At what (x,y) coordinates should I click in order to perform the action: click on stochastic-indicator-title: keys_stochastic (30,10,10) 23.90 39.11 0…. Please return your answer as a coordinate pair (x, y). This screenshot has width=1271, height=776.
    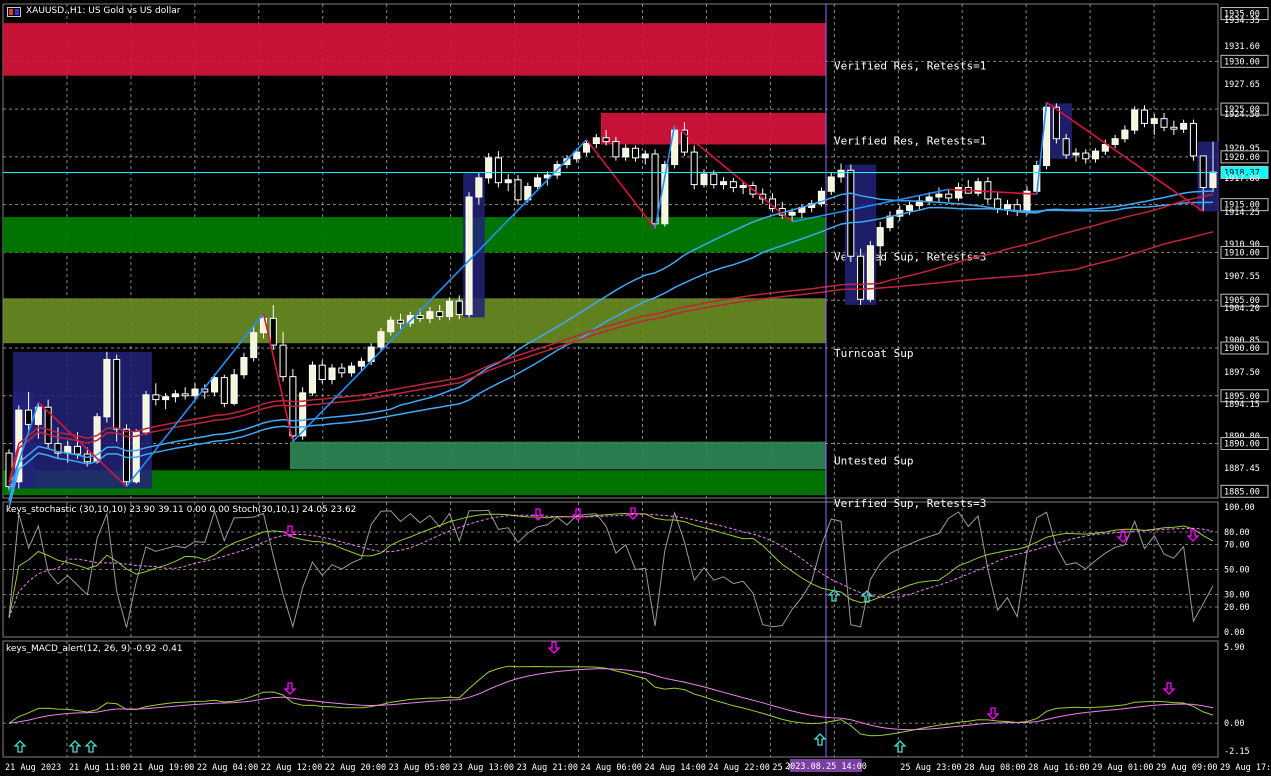
    Looking at the image, I should click on (181, 510).